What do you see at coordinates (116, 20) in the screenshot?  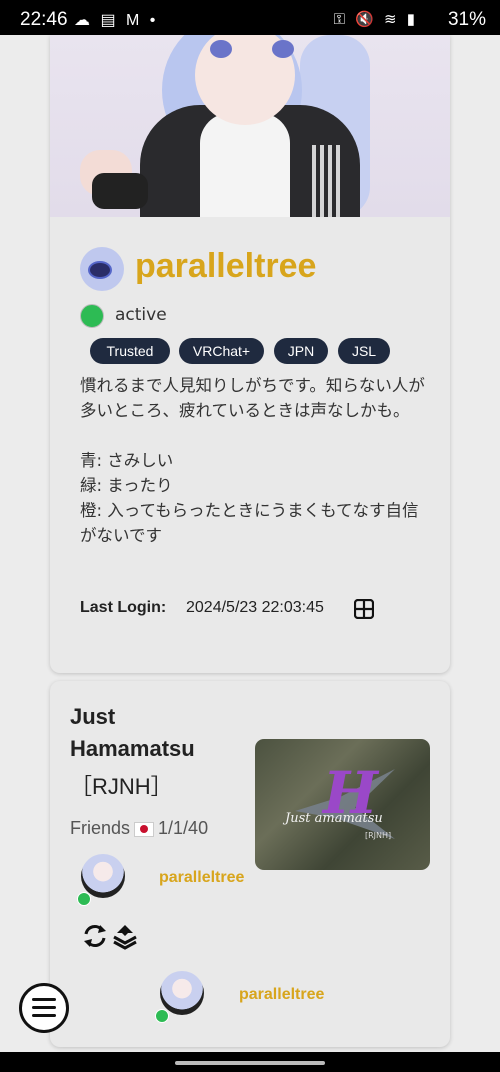 I see `notification-icons: ☁ ▤ M •` at bounding box center [116, 20].